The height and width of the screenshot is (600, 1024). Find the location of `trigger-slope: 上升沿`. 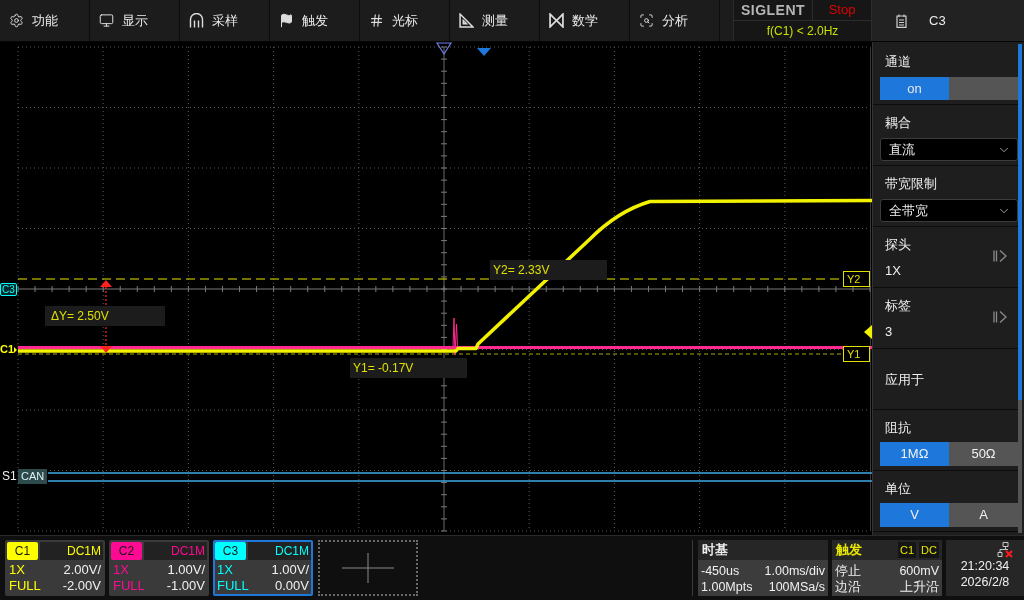

trigger-slope: 上升沿 is located at coordinates (919, 587).